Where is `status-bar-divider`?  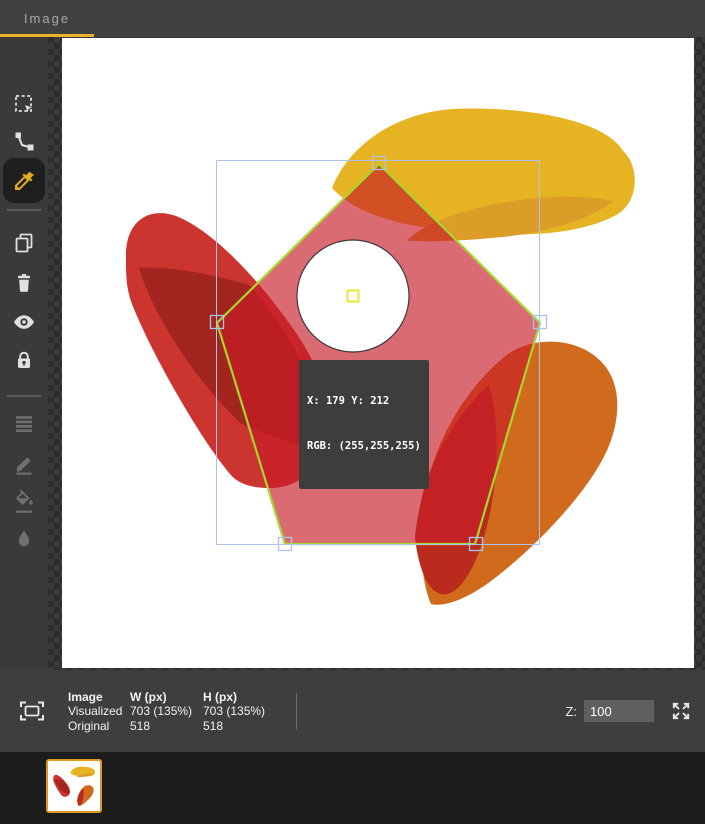
status-bar-divider is located at coordinates (296, 711).